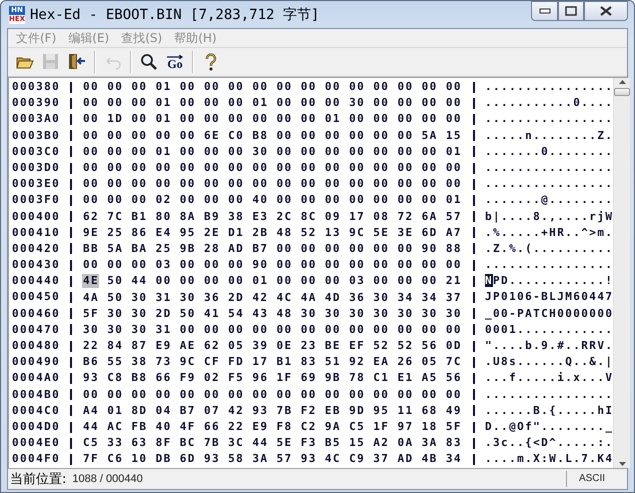 Image resolution: width=635 pixels, height=493 pixels. I want to click on byte-value: F5, so click(235, 378).